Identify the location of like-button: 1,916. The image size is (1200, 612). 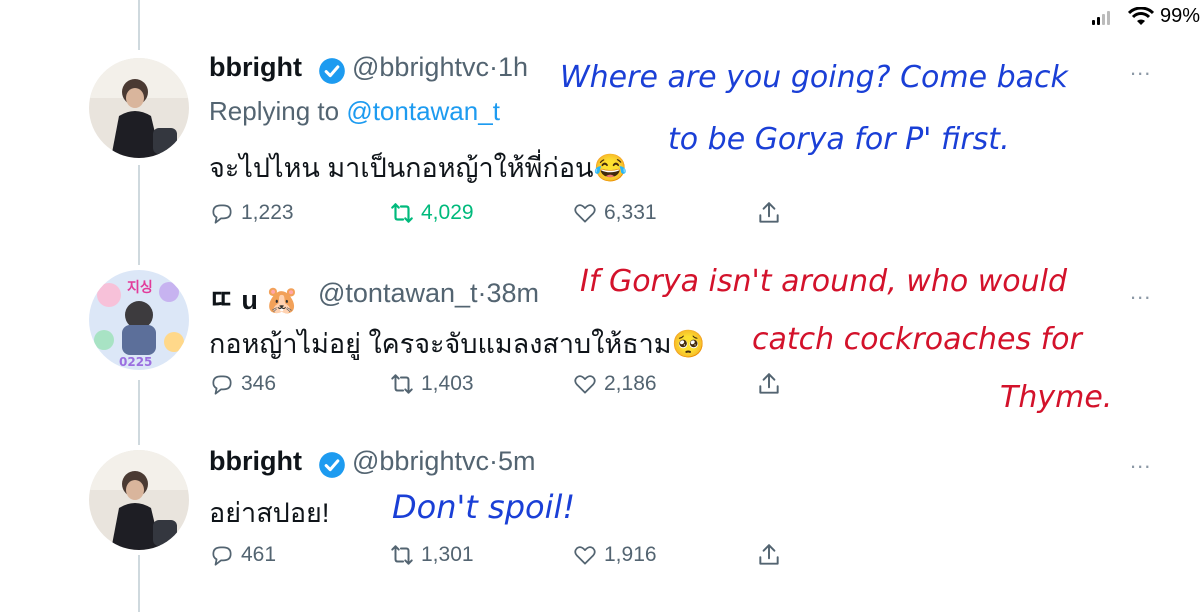
(614, 555).